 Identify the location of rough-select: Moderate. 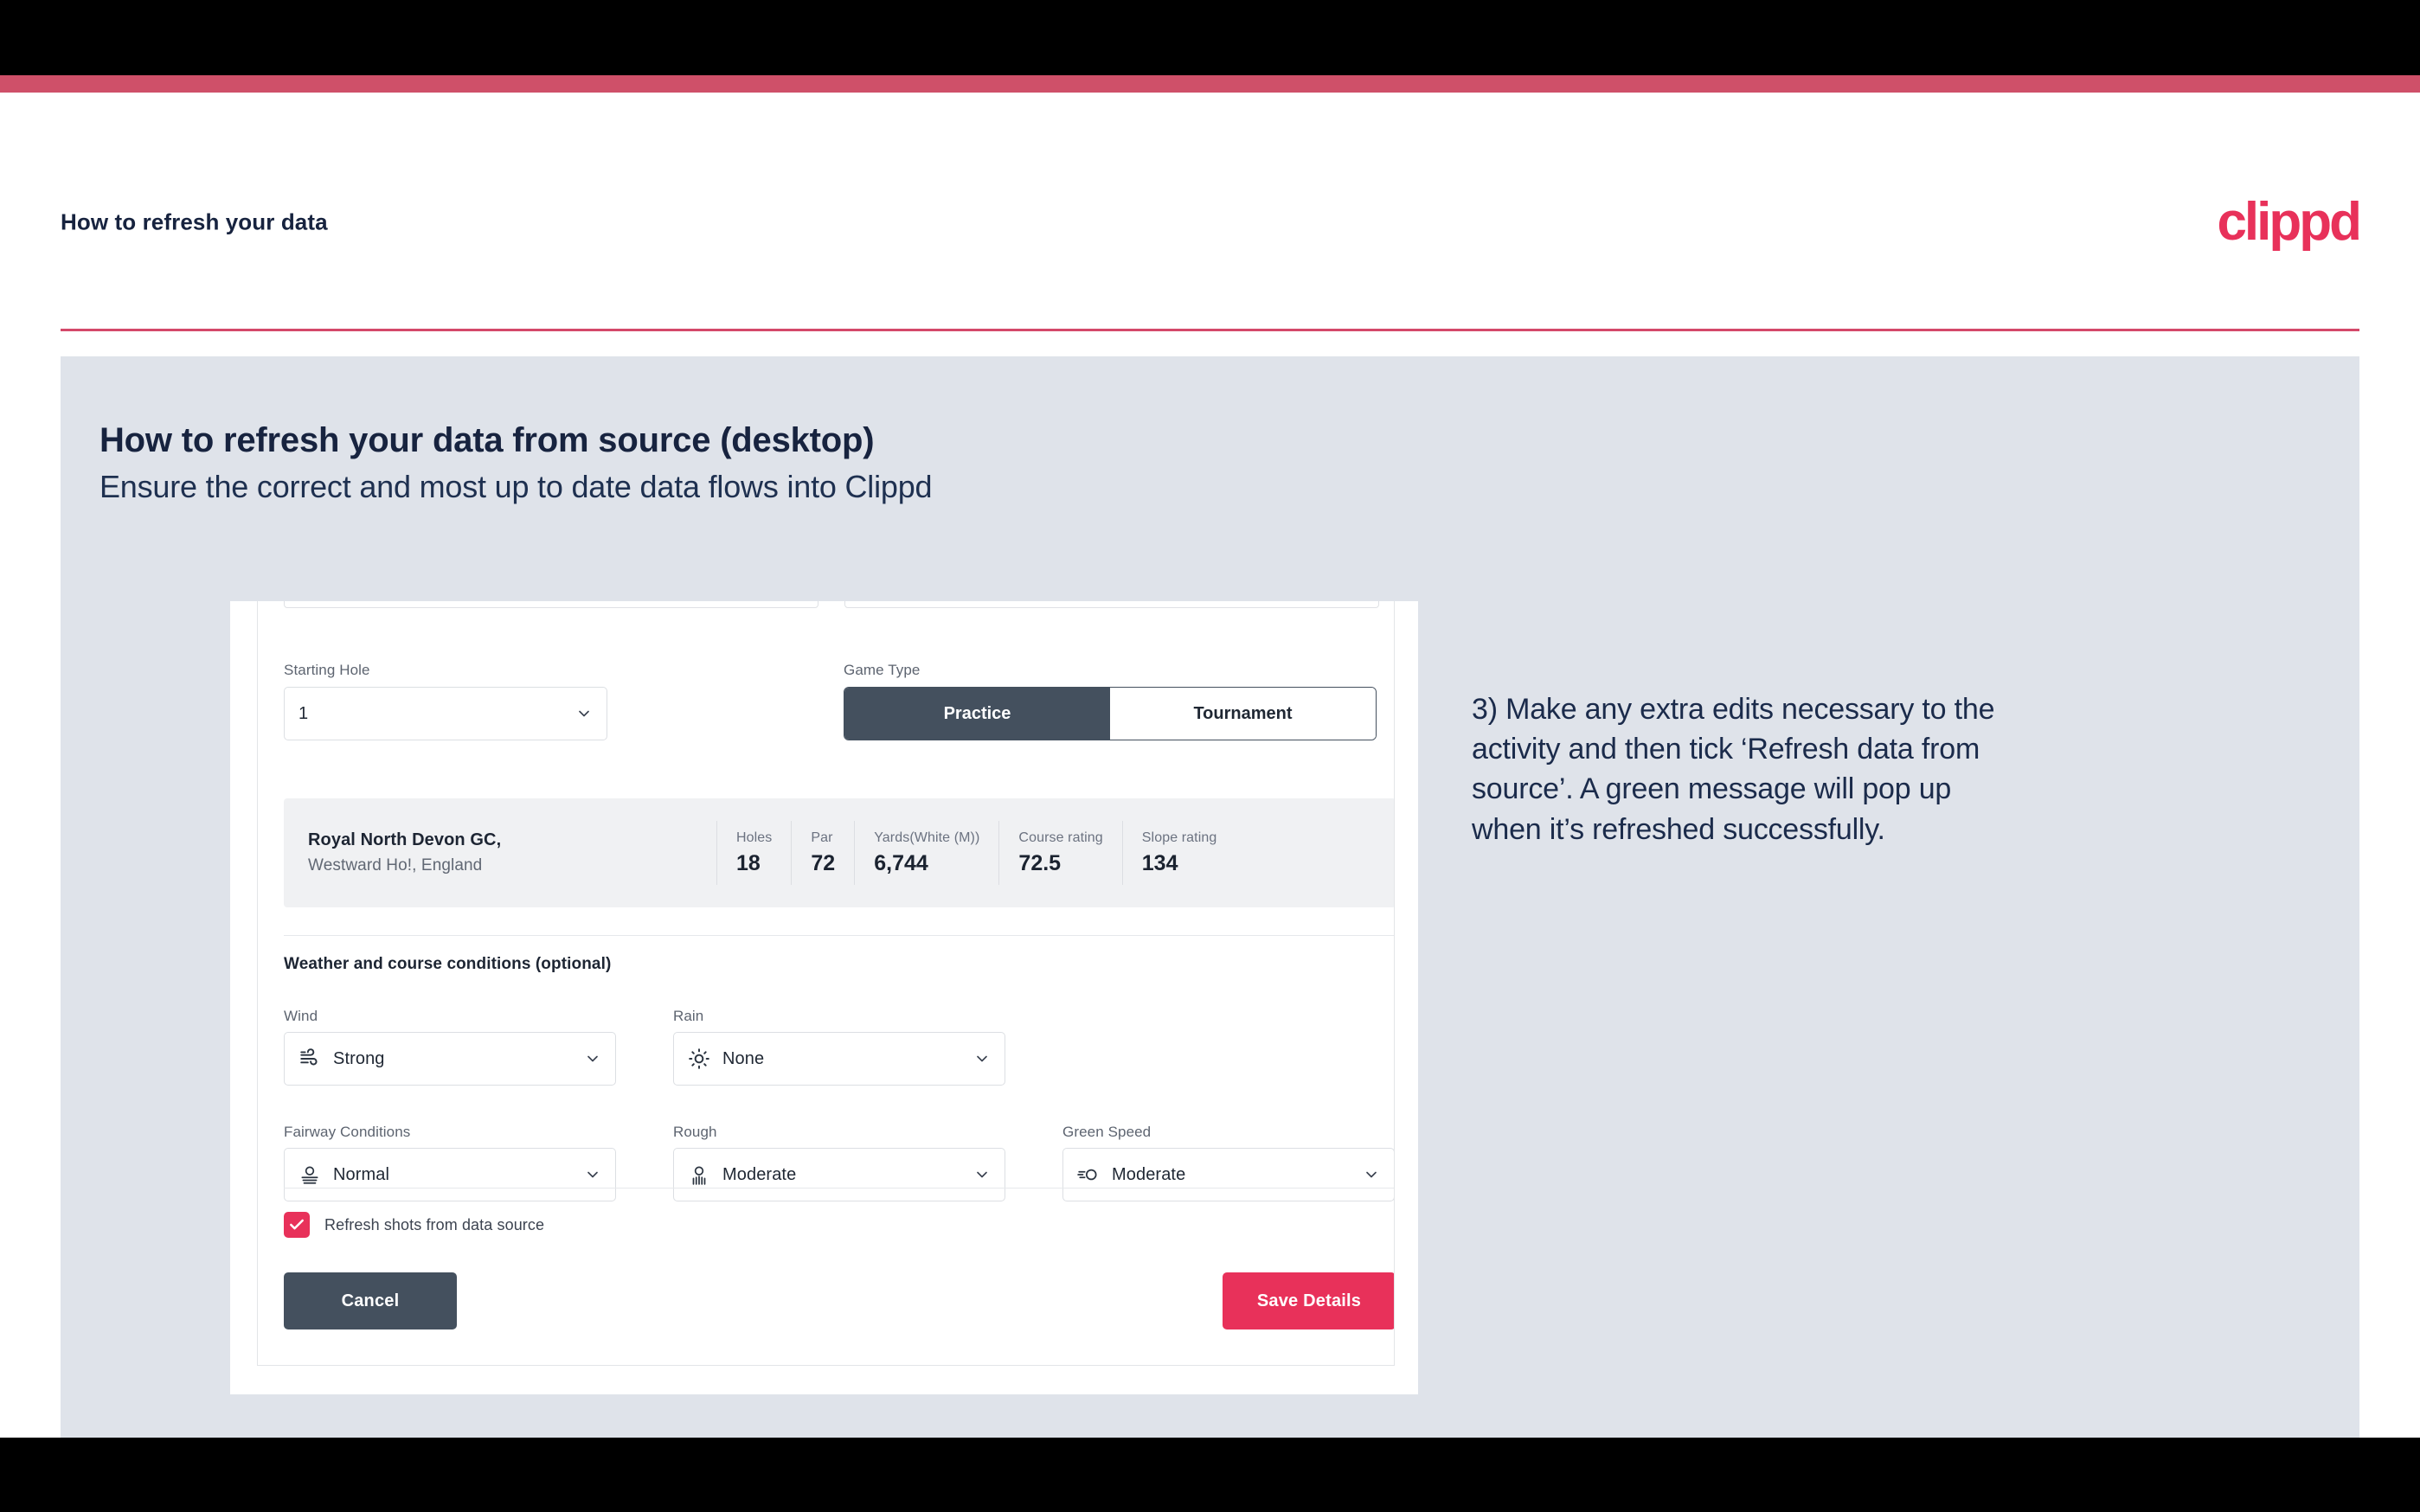
(839, 1174).